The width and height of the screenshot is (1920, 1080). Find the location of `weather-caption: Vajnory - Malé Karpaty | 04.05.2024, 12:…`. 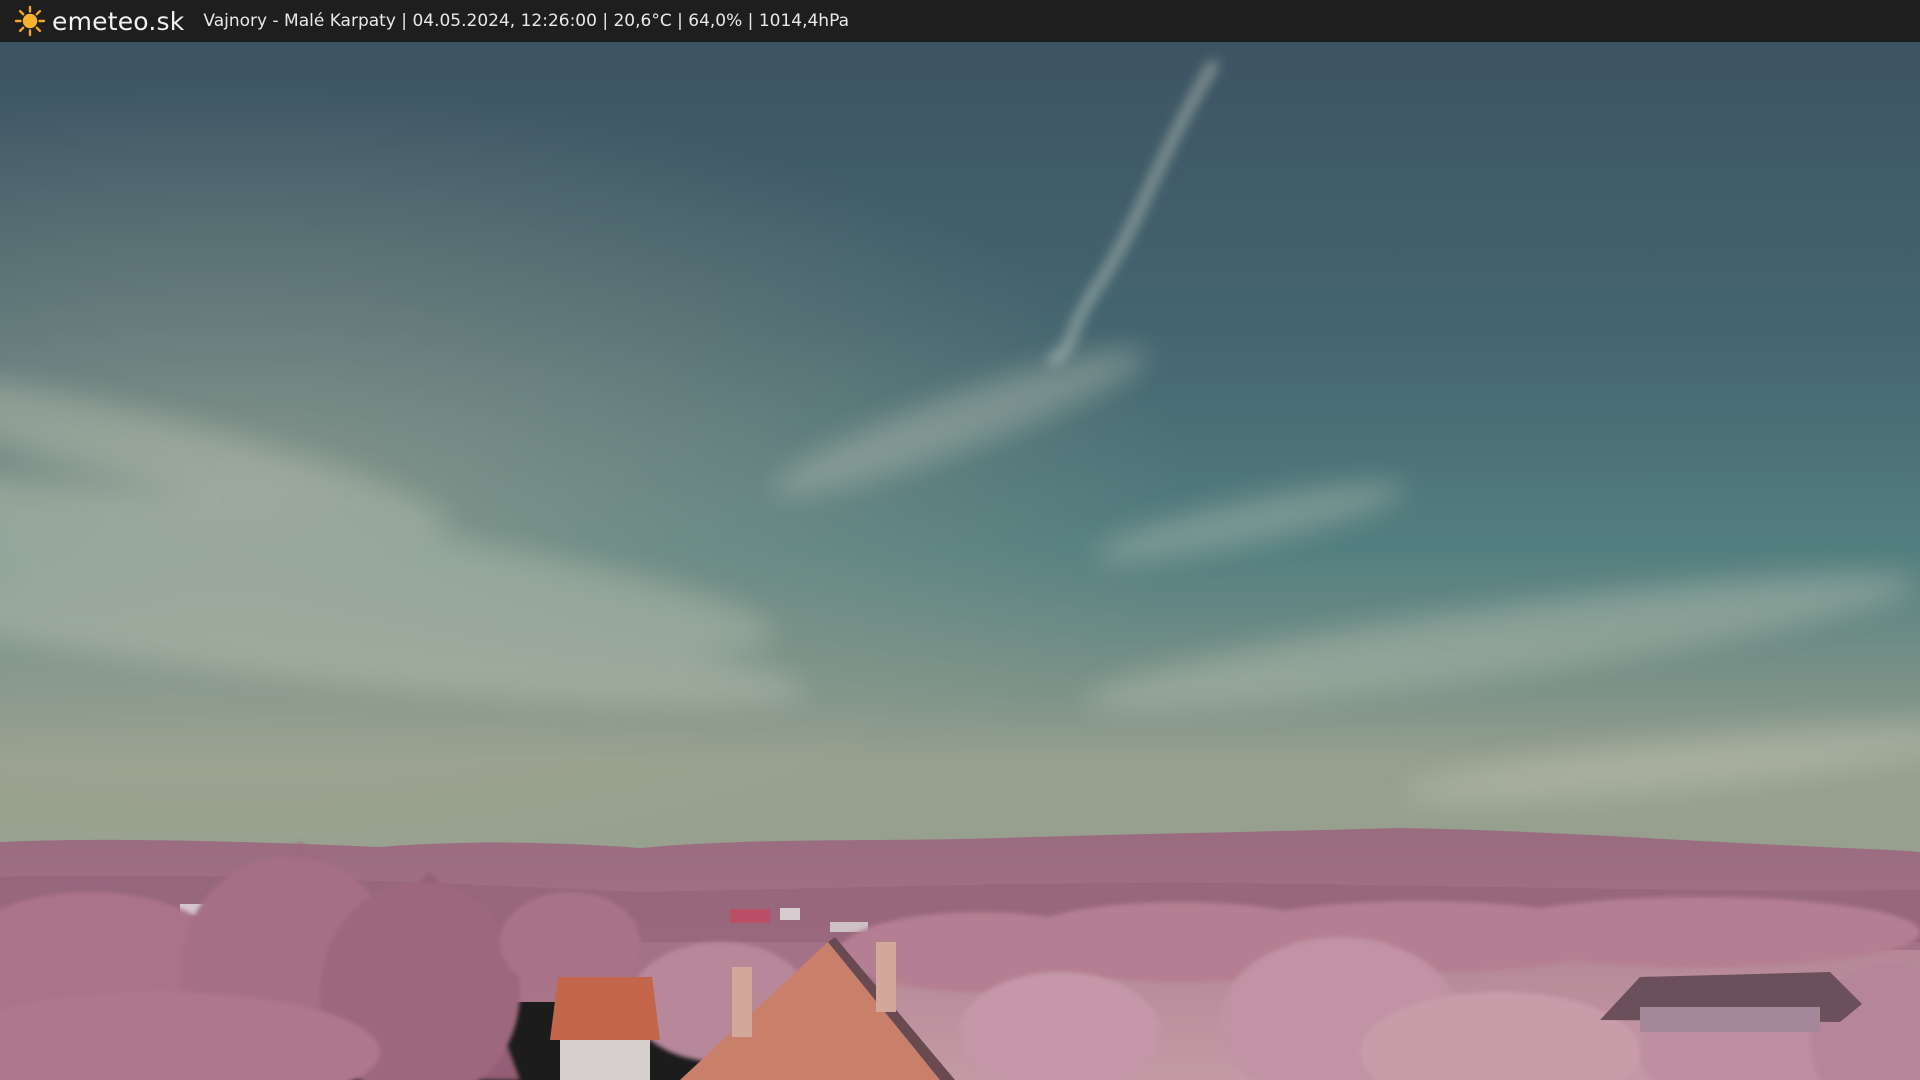

weather-caption: Vajnory - Malé Karpaty | 04.05.2024, 12:… is located at coordinates (526, 21).